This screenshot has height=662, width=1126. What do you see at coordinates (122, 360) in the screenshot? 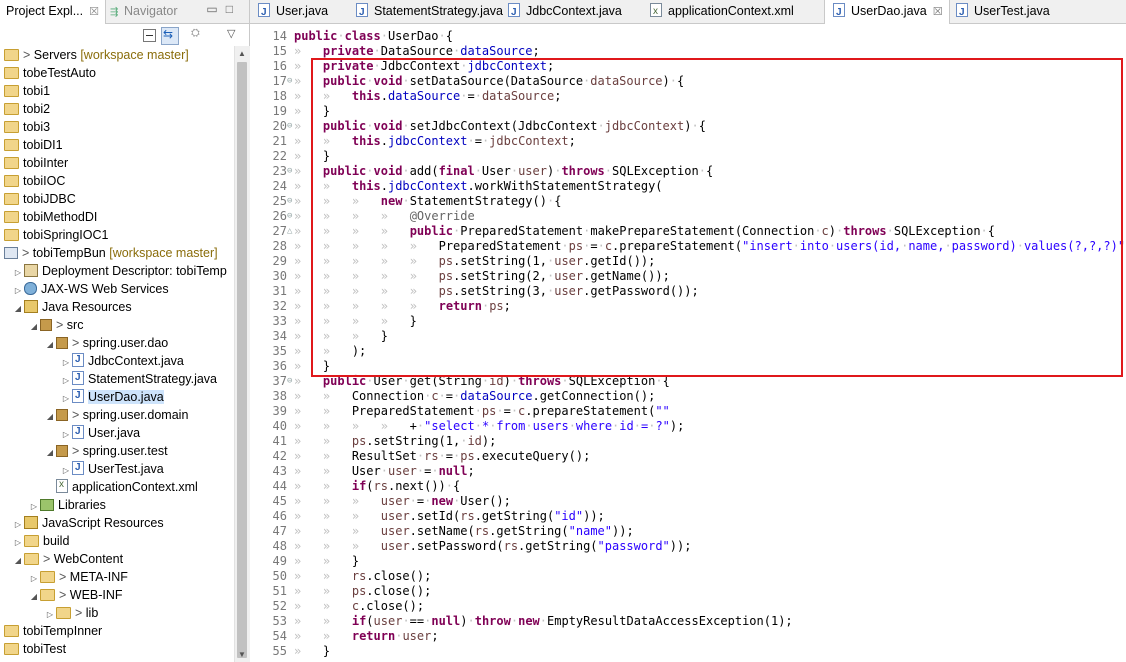
I see `tree-item: ▷JdbcContext.java` at bounding box center [122, 360].